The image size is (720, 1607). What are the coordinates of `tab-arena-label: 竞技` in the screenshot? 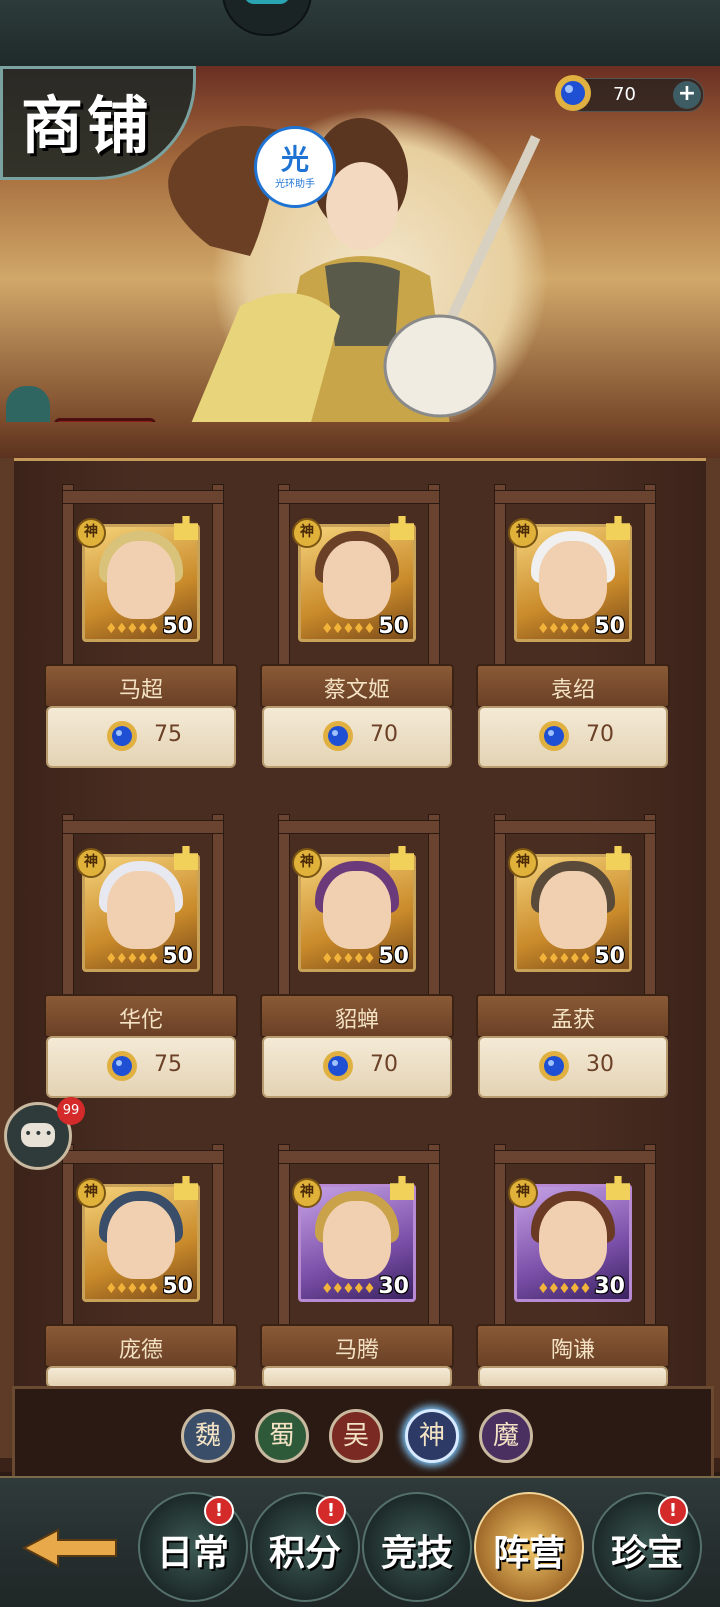 It's located at (416, 1553).